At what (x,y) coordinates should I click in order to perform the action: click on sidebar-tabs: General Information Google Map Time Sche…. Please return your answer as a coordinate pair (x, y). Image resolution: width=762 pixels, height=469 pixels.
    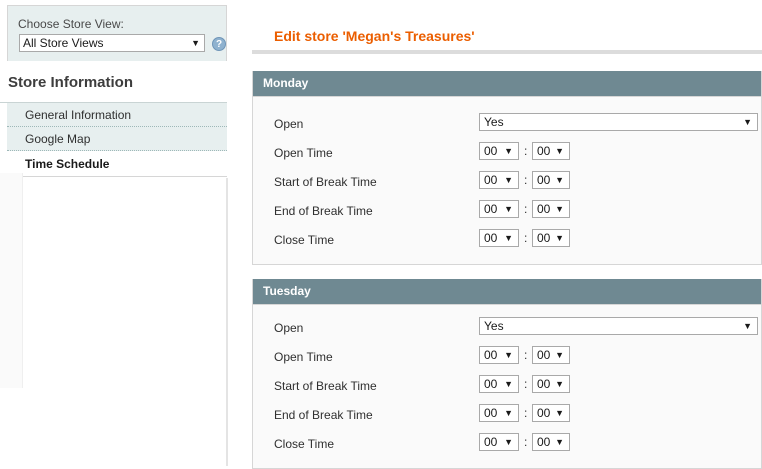
    Looking at the image, I should click on (117, 140).